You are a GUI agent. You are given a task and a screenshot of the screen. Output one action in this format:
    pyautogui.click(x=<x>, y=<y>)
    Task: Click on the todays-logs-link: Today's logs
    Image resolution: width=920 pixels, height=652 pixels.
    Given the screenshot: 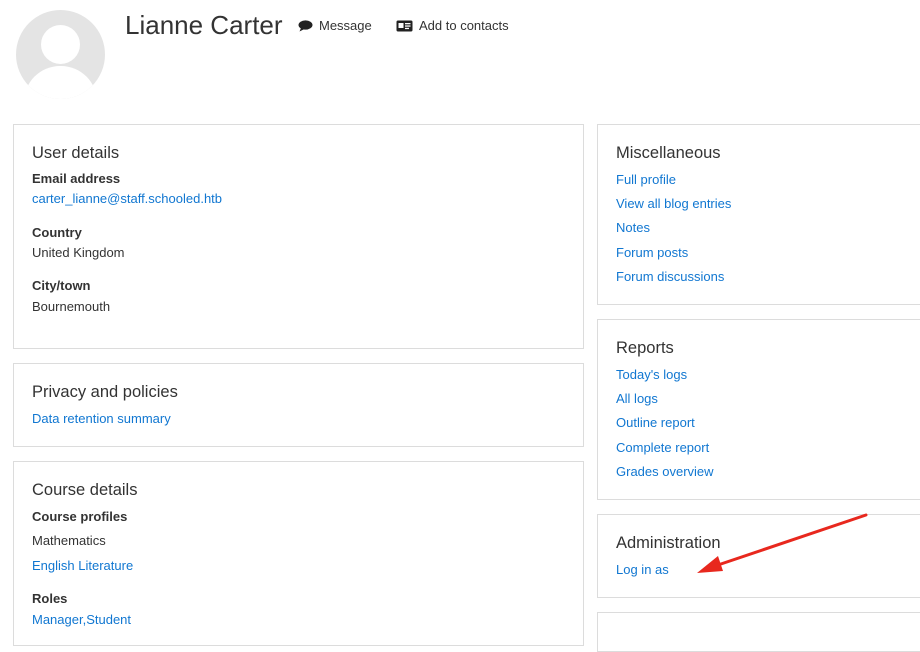 What is the action you would take?
    pyautogui.click(x=651, y=375)
    